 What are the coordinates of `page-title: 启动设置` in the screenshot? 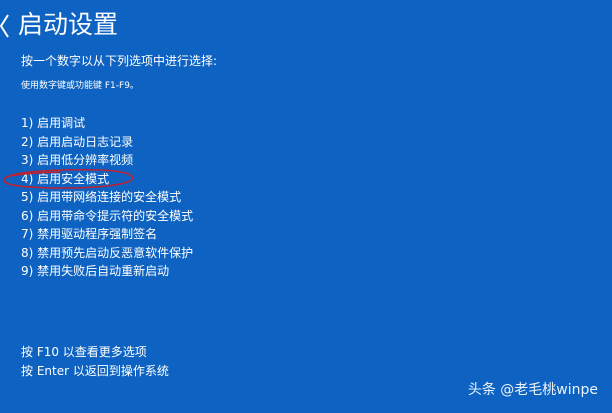 It's located at (68, 24).